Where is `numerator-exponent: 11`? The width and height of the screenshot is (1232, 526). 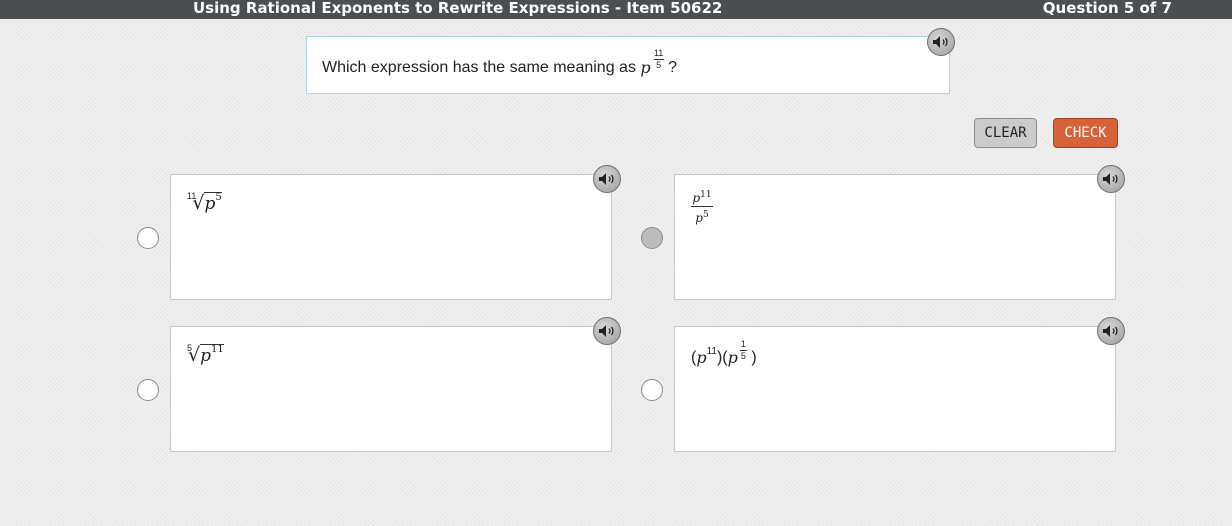 numerator-exponent: 11 is located at coordinates (706, 195).